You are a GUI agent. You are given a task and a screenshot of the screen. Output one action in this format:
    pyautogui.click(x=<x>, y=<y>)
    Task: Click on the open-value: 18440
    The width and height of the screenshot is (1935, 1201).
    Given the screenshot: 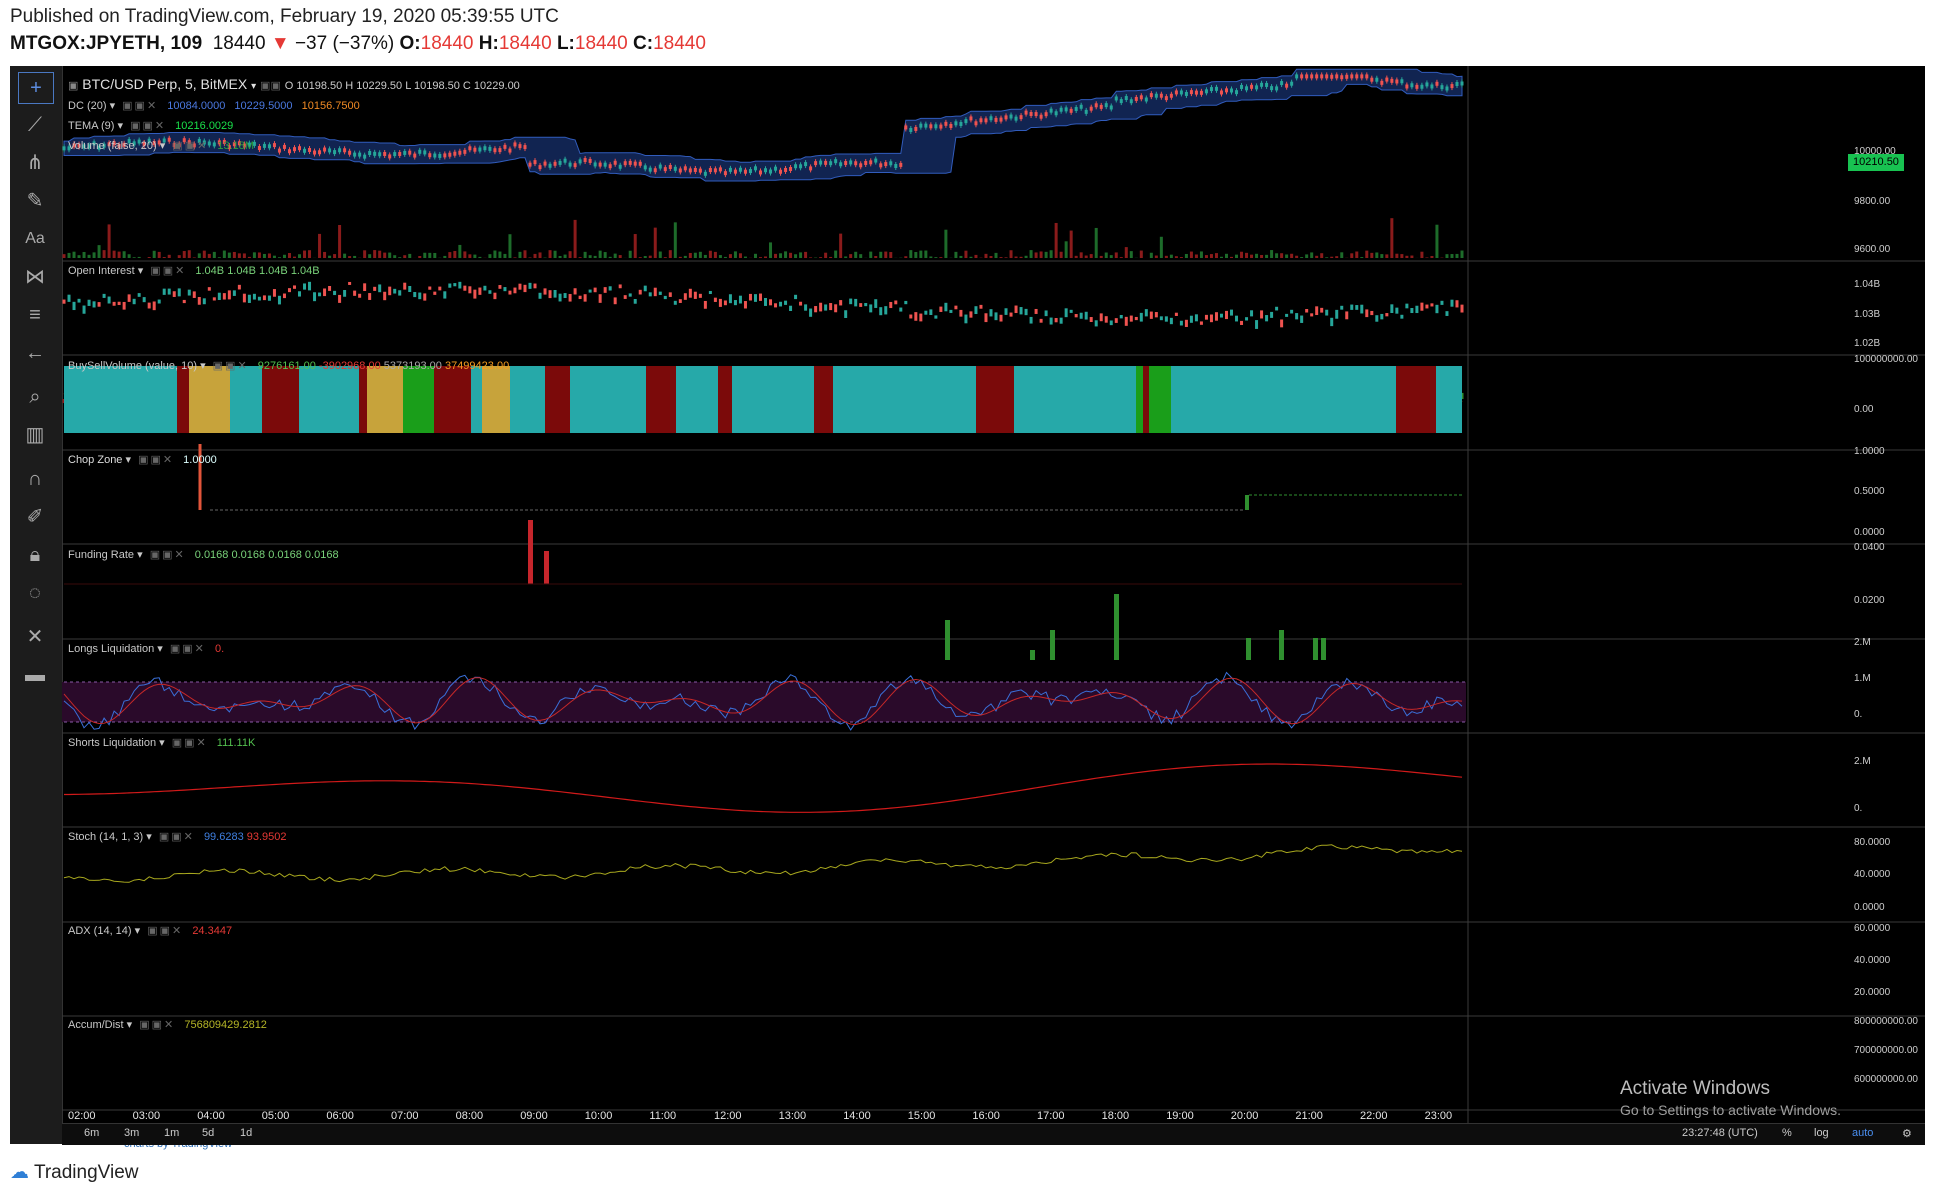 What is the action you would take?
    pyautogui.click(x=447, y=43)
    